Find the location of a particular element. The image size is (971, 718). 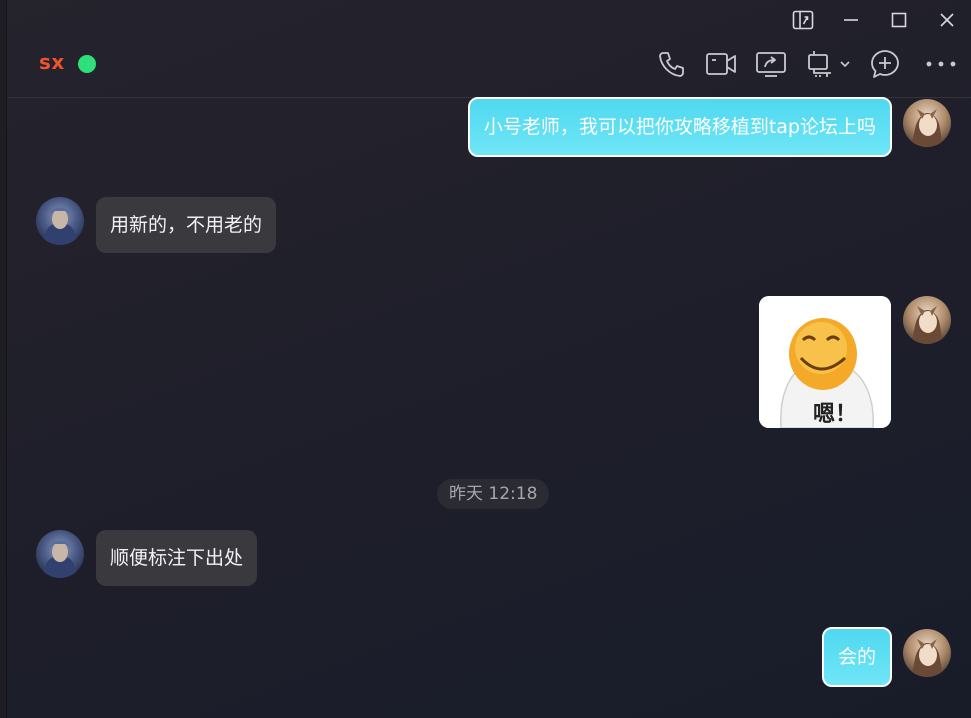

screenshot-button is located at coordinates (820, 64).